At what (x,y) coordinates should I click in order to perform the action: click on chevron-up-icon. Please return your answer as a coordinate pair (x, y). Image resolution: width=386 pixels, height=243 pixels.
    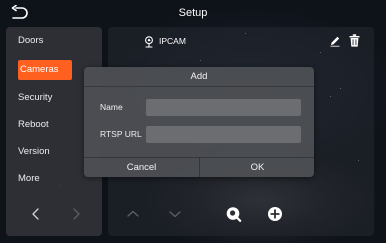
    Looking at the image, I should click on (133, 214).